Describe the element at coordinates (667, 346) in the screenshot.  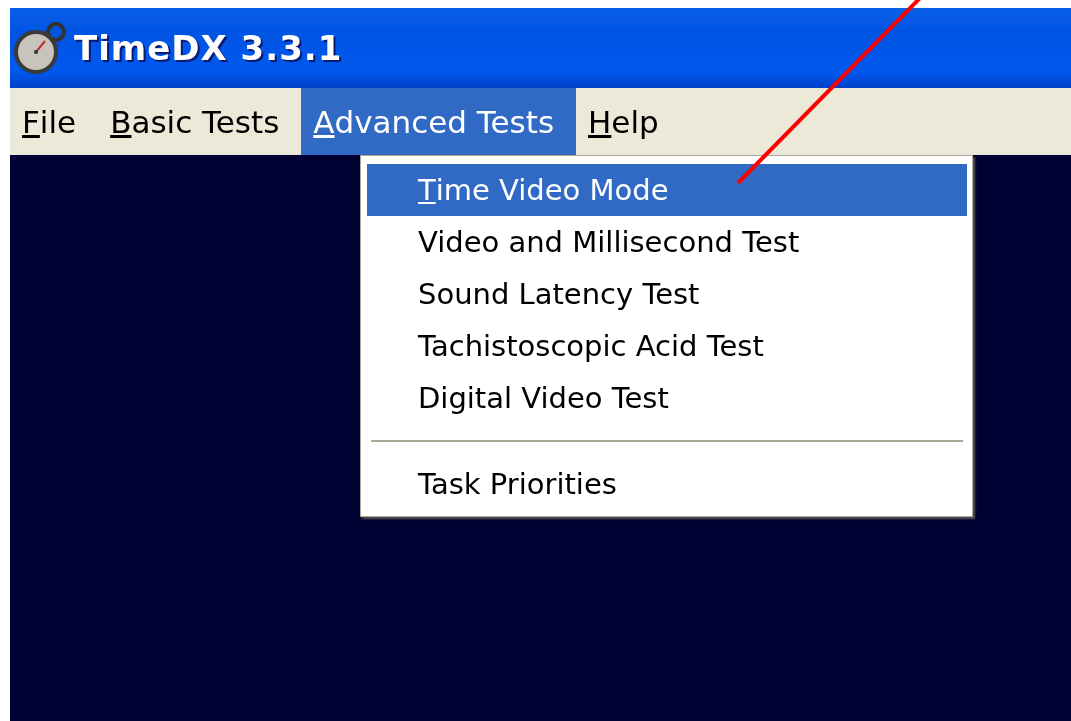
I see `menu-item: Tachistoscopic Acid Test` at that location.